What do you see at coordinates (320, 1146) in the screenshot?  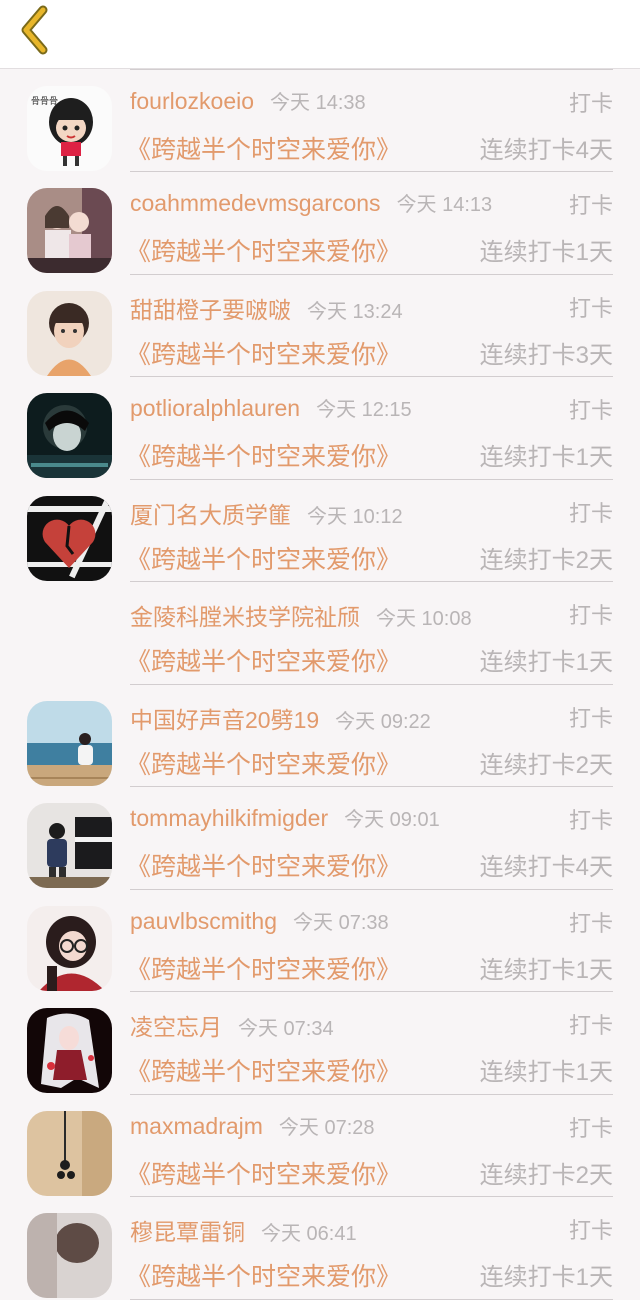 I see `list-item: maxmadrajm 今天 07:28 打卡《跨越半个时空来爱你》 连续打卡2天` at bounding box center [320, 1146].